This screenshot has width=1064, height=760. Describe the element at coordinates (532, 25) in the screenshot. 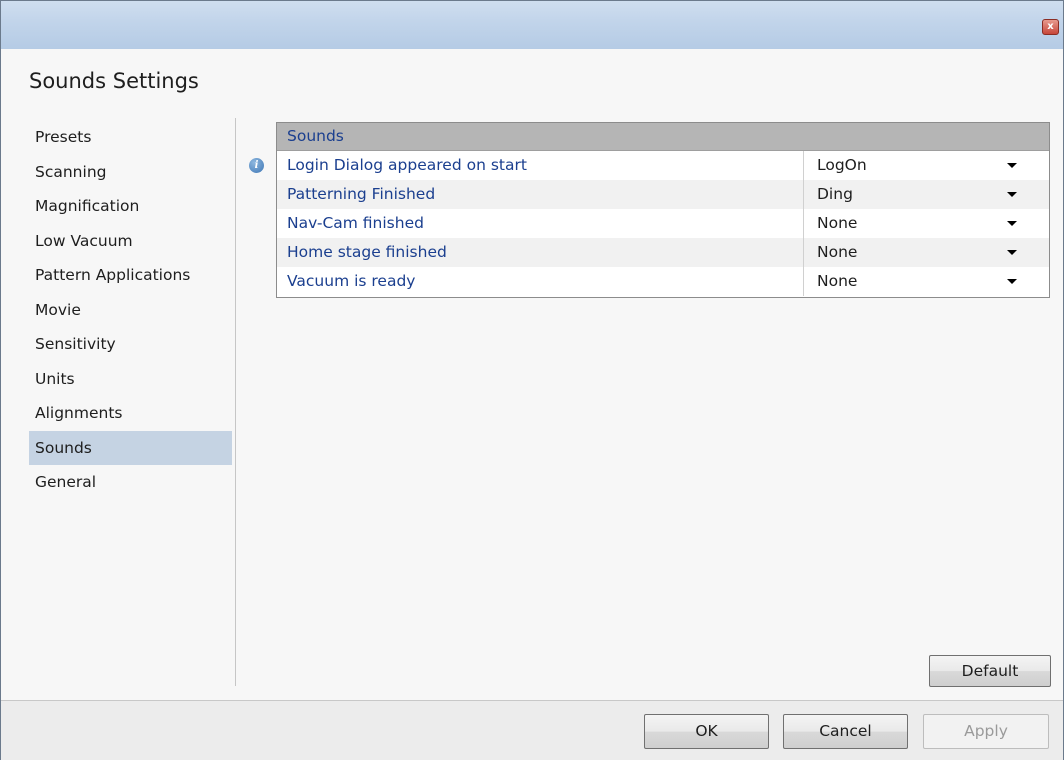

I see `title-bar: x` at that location.